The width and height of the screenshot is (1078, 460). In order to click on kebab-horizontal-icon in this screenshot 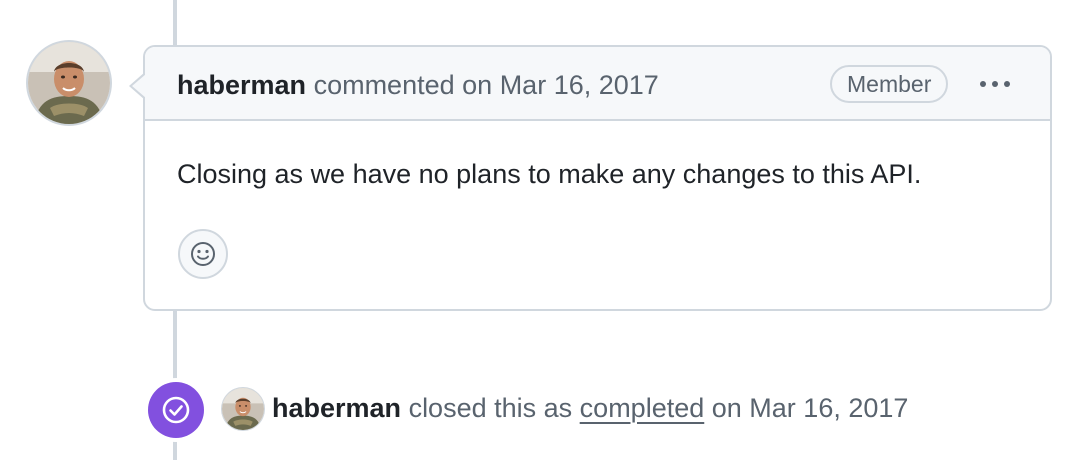, I will do `click(995, 84)`.